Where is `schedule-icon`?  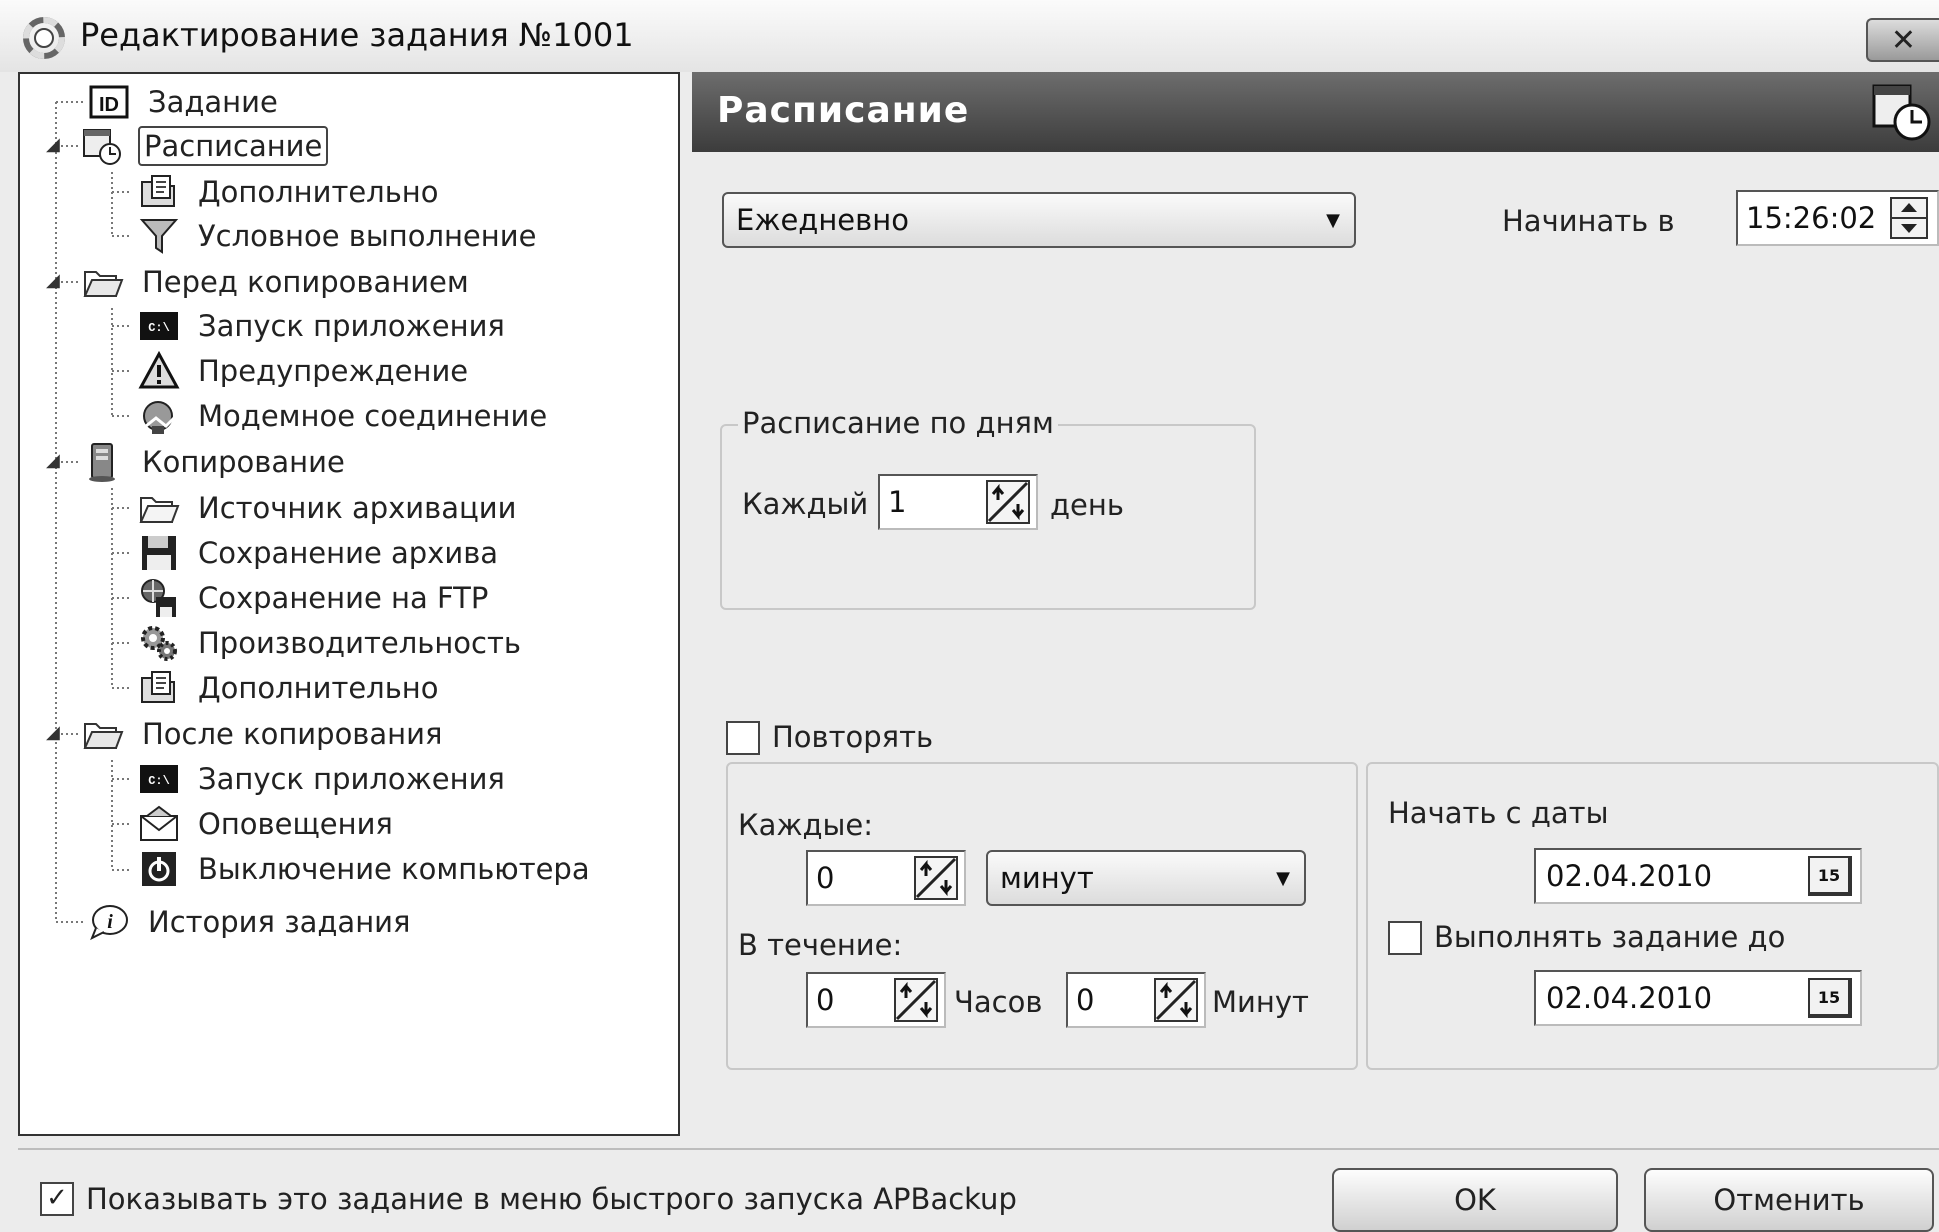 schedule-icon is located at coordinates (103, 146).